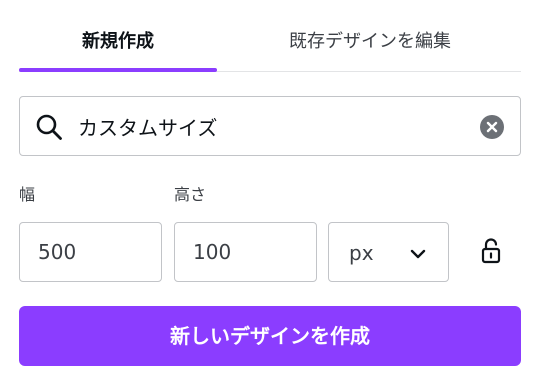 This screenshot has width=541, height=384. What do you see at coordinates (361, 253) in the screenshot?
I see `unit-value: px` at bounding box center [361, 253].